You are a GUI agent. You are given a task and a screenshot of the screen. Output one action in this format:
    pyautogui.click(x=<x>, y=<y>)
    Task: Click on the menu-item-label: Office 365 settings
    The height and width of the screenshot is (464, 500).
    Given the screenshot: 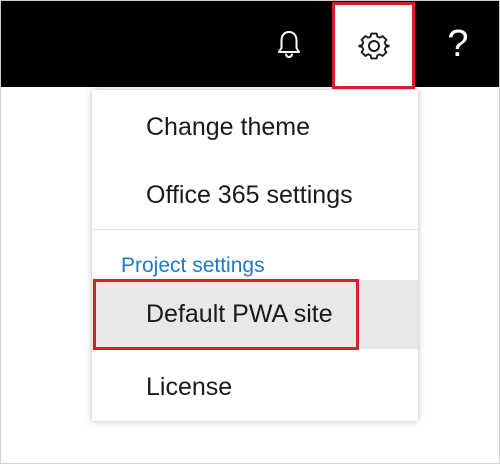 What is the action you would take?
    pyautogui.click(x=249, y=194)
    